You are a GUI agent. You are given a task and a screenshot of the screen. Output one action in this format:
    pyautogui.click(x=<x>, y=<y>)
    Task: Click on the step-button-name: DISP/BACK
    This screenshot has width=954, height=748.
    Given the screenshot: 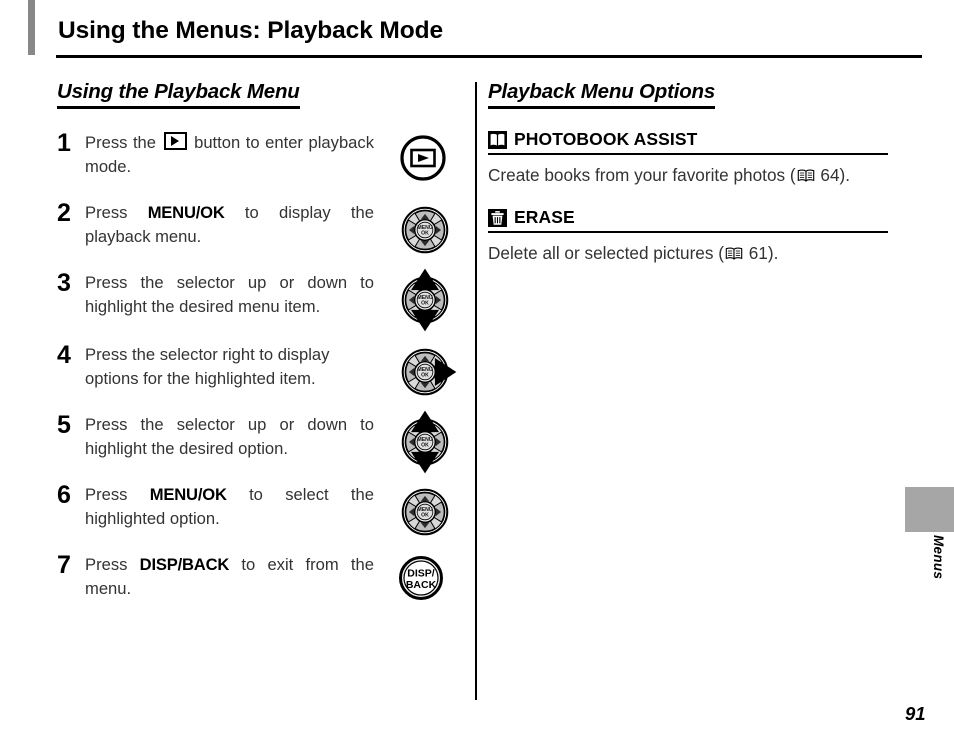 What is the action you would take?
    pyautogui.click(x=184, y=564)
    